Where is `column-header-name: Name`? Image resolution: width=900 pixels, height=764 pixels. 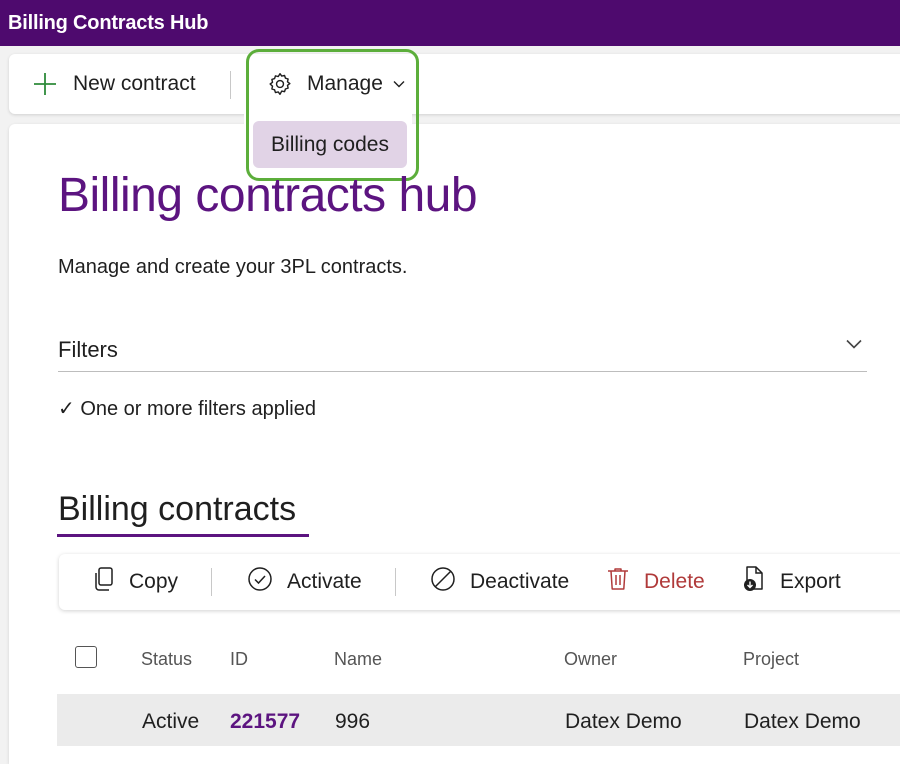
column-header-name: Name is located at coordinates (358, 659).